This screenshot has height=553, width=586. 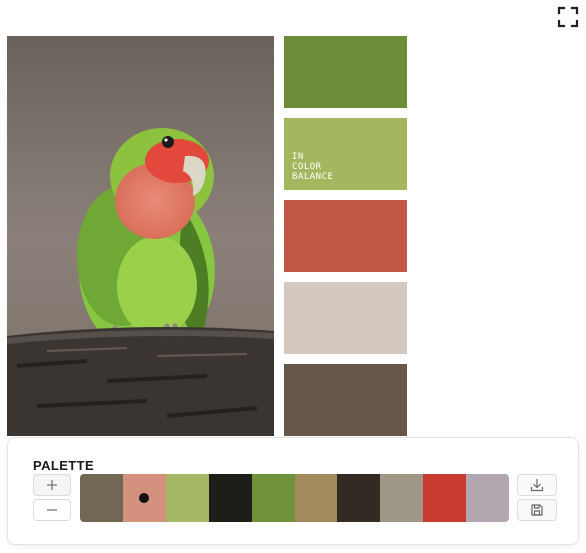 I want to click on download-button, so click(x=537, y=485).